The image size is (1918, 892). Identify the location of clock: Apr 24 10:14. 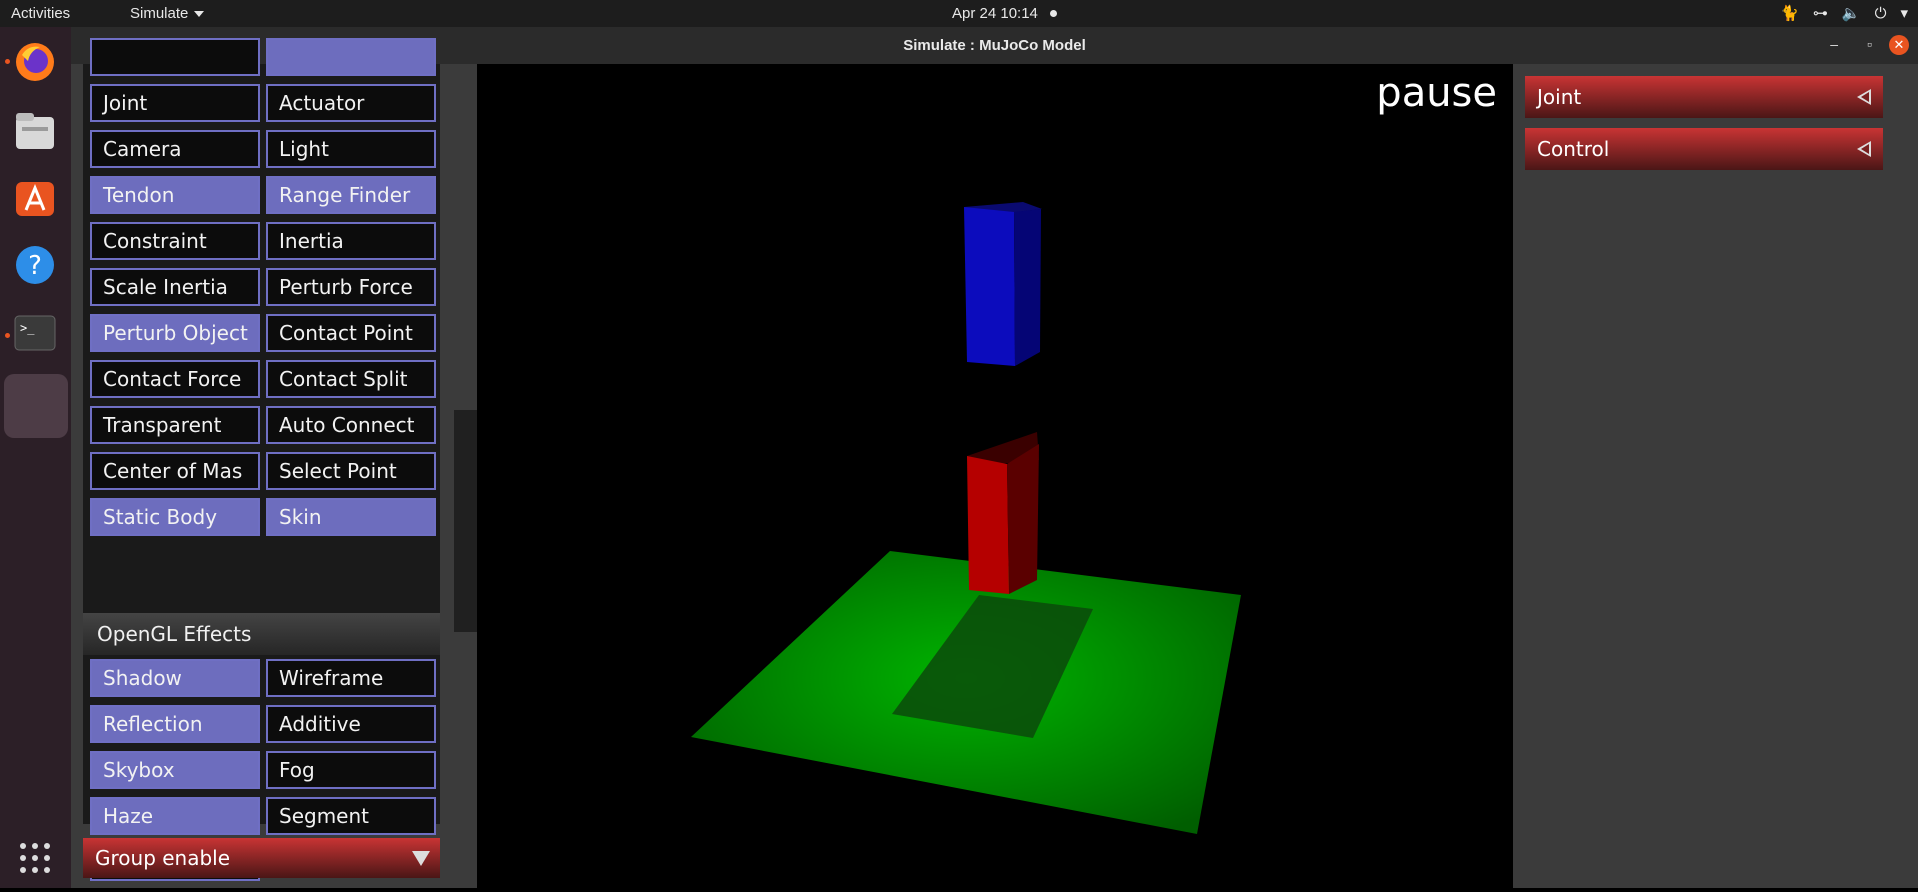
(995, 13).